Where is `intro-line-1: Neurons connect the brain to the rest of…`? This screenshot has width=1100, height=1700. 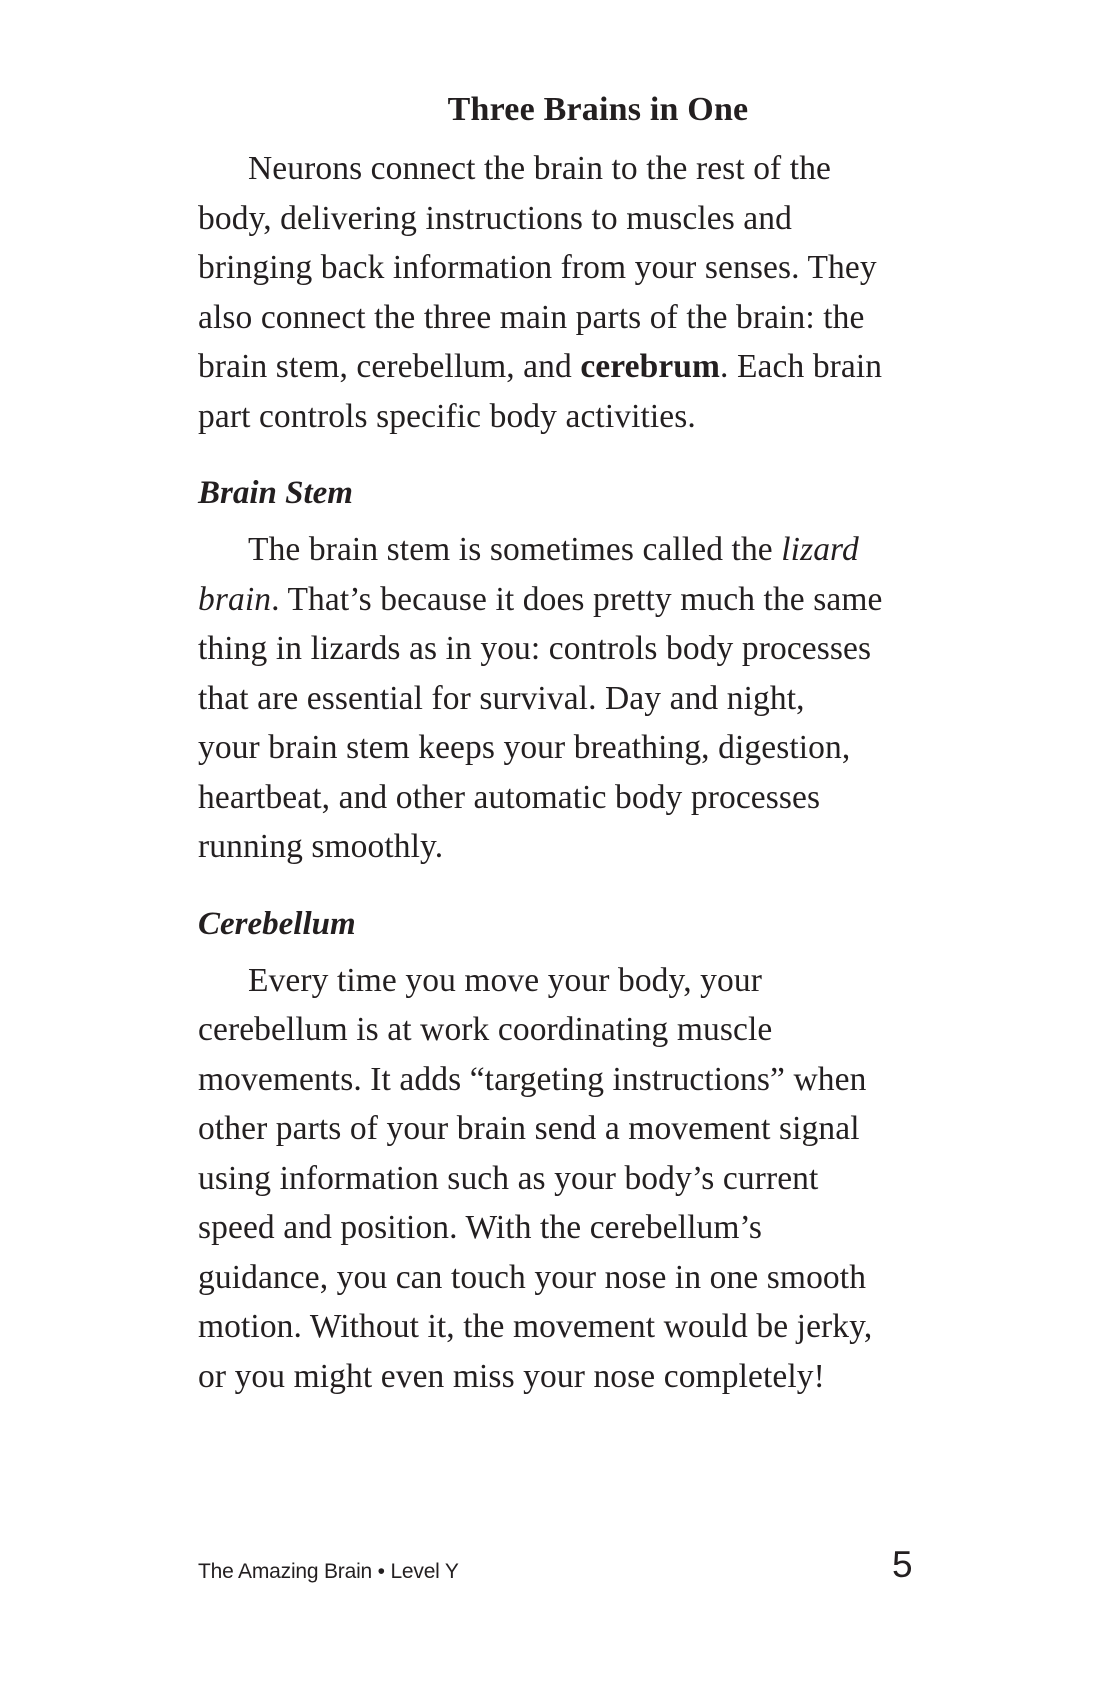
intro-line-1: Neurons connect the brain to the rest of… is located at coordinates (540, 168).